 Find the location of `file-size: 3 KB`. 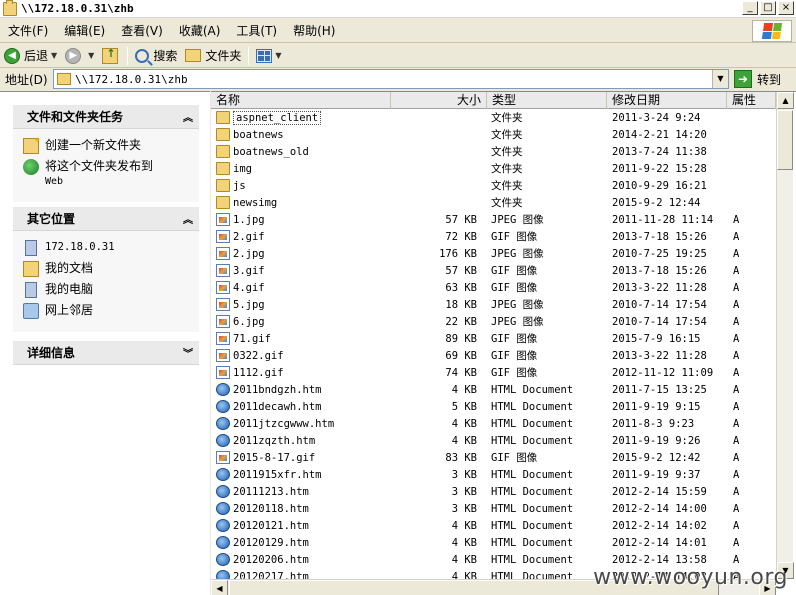

file-size: 3 KB is located at coordinates (464, 474).